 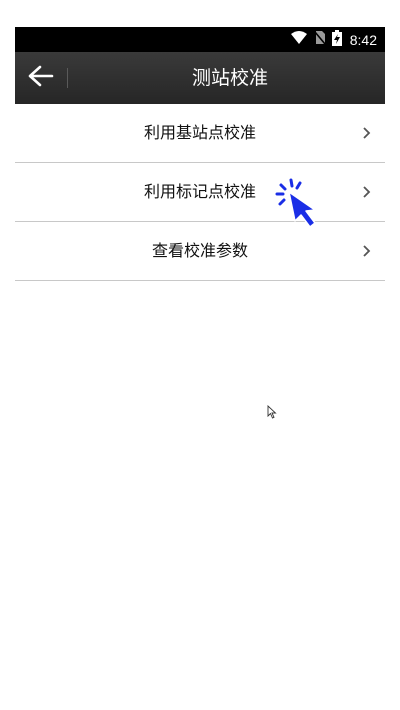 What do you see at coordinates (272, 411) in the screenshot?
I see `mouse-pointer-icon` at bounding box center [272, 411].